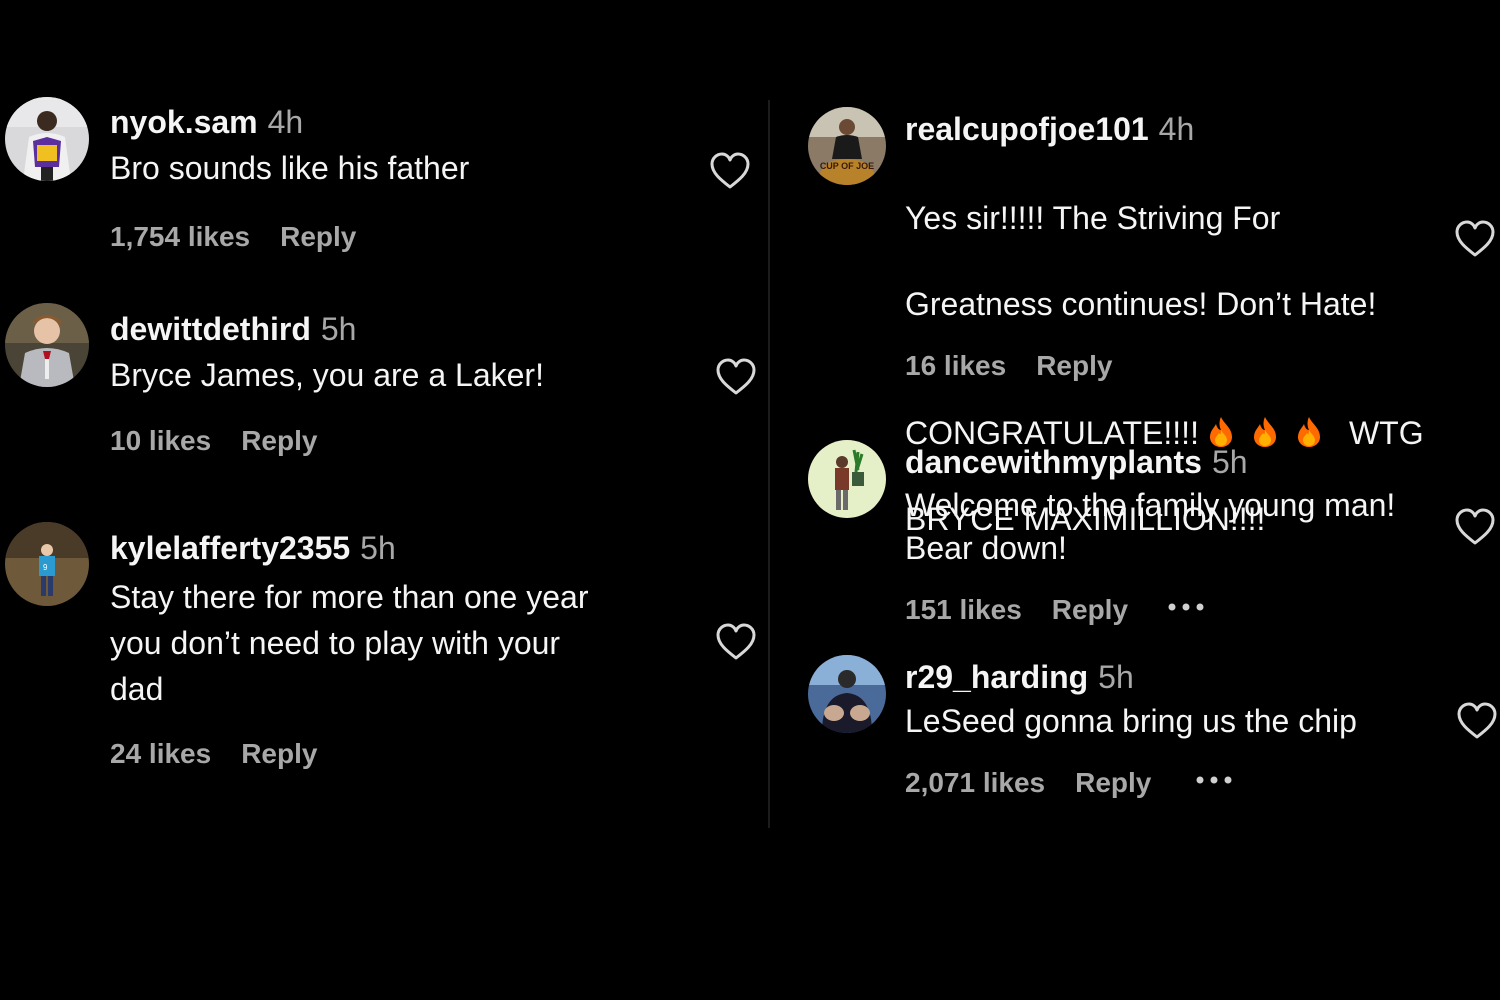  Describe the element at coordinates (769, 464) in the screenshot. I see `column-divider` at that location.